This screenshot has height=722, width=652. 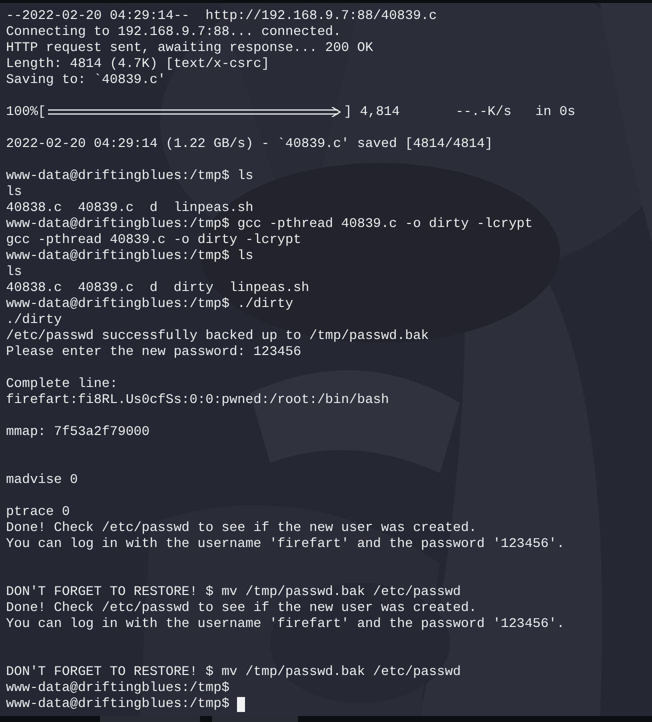 I want to click on shell-prompt: www-data@driftingblues:/tmp$, so click(x=118, y=704).